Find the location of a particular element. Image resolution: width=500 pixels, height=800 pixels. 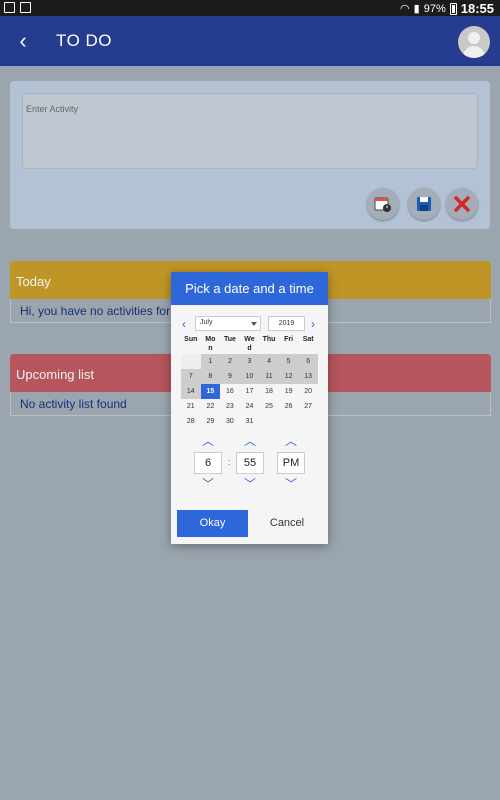

weekday-label: Fri is located at coordinates (289, 339).